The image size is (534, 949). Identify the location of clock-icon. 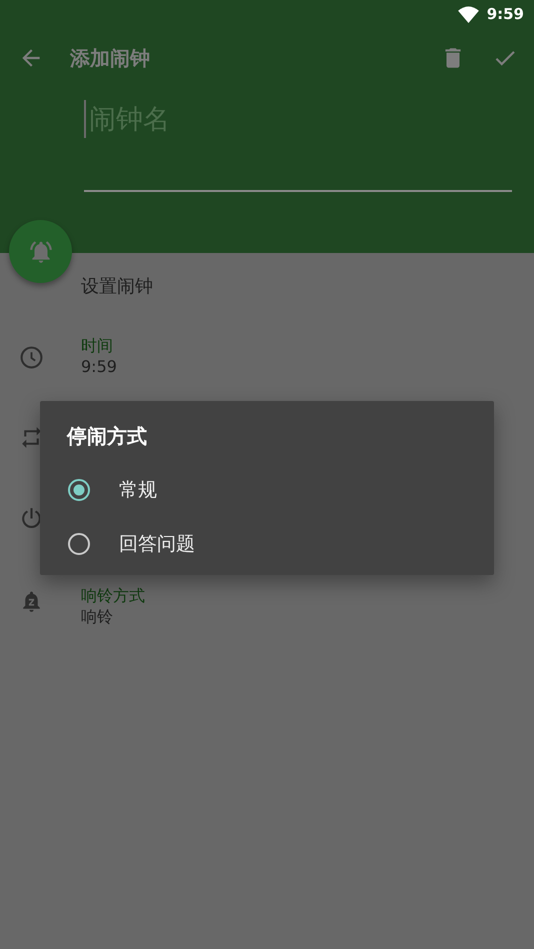
(31, 357).